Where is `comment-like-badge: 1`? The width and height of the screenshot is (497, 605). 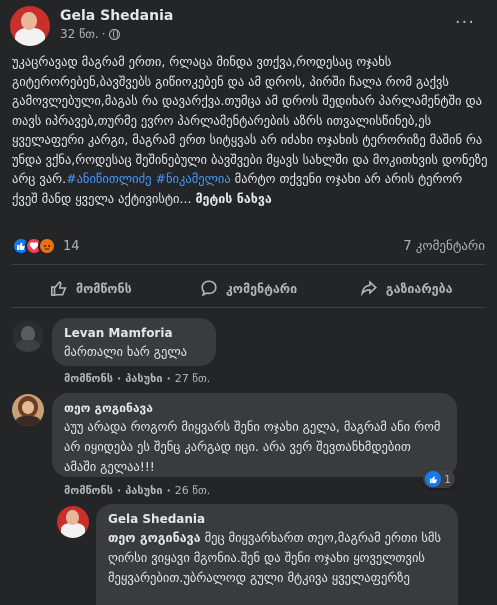
comment-like-badge: 1 is located at coordinates (439, 479).